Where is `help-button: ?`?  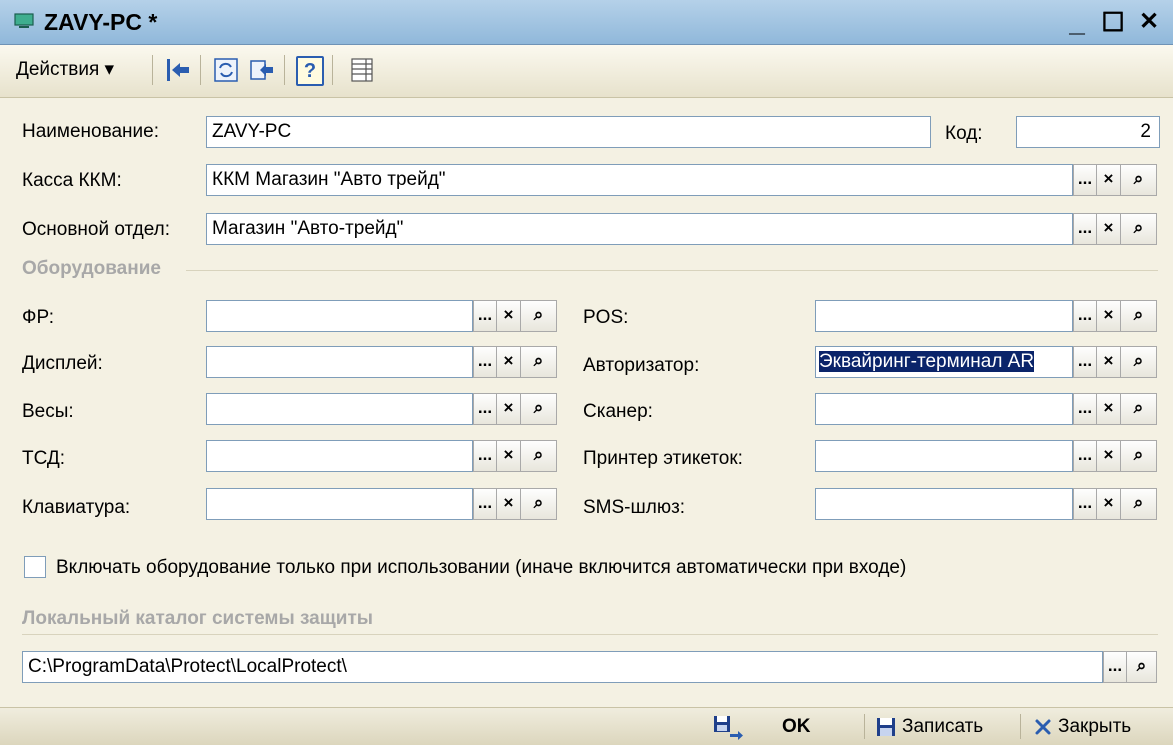
help-button: ? is located at coordinates (310, 71).